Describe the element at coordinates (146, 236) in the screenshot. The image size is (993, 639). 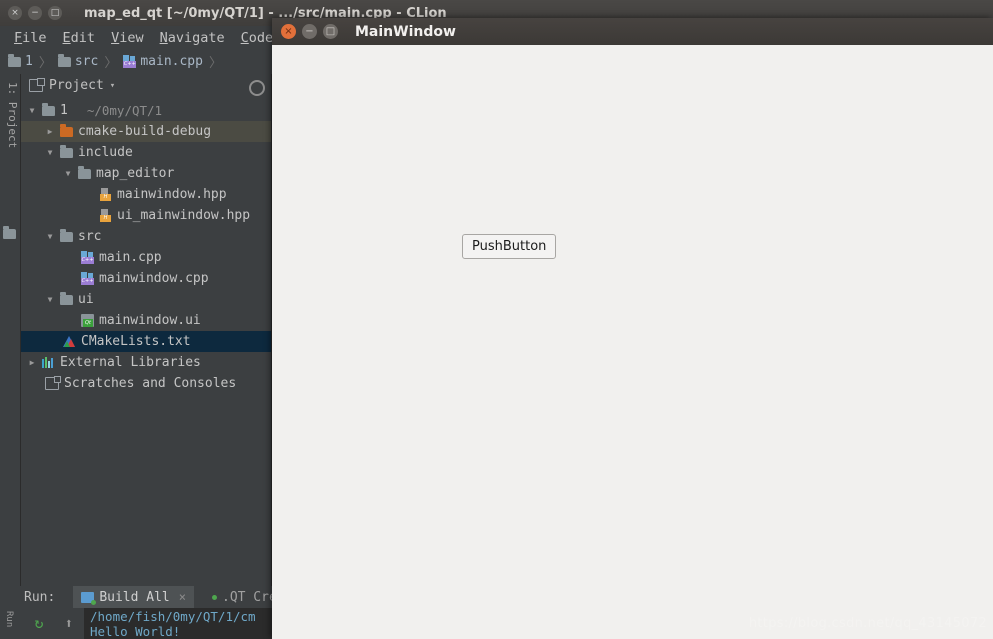
I see `tree-row-src: ▼ src` at that location.